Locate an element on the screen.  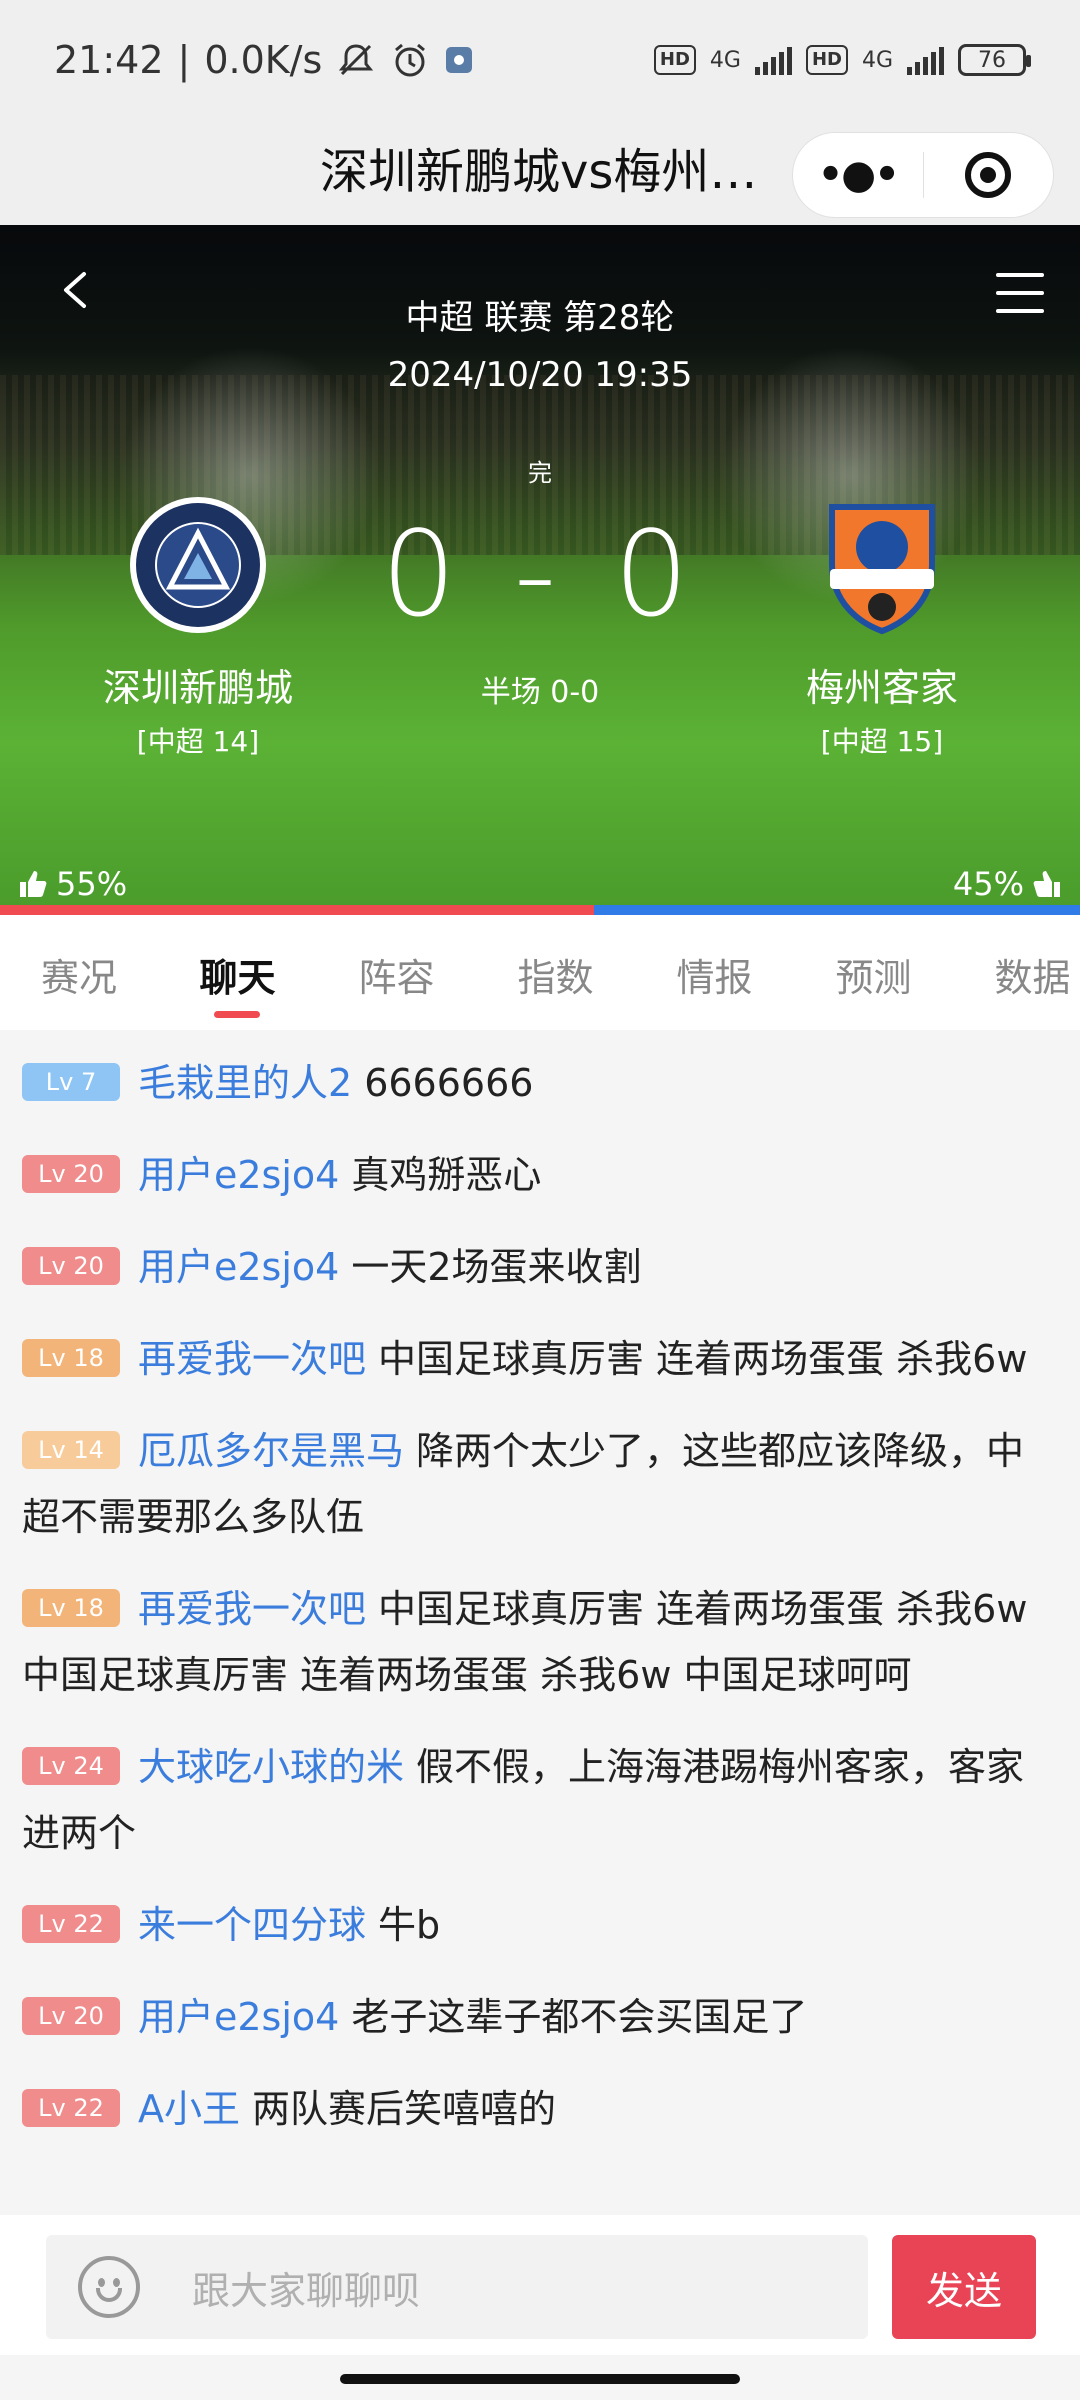
tab-2: 阵容 is located at coordinates (396, 972).